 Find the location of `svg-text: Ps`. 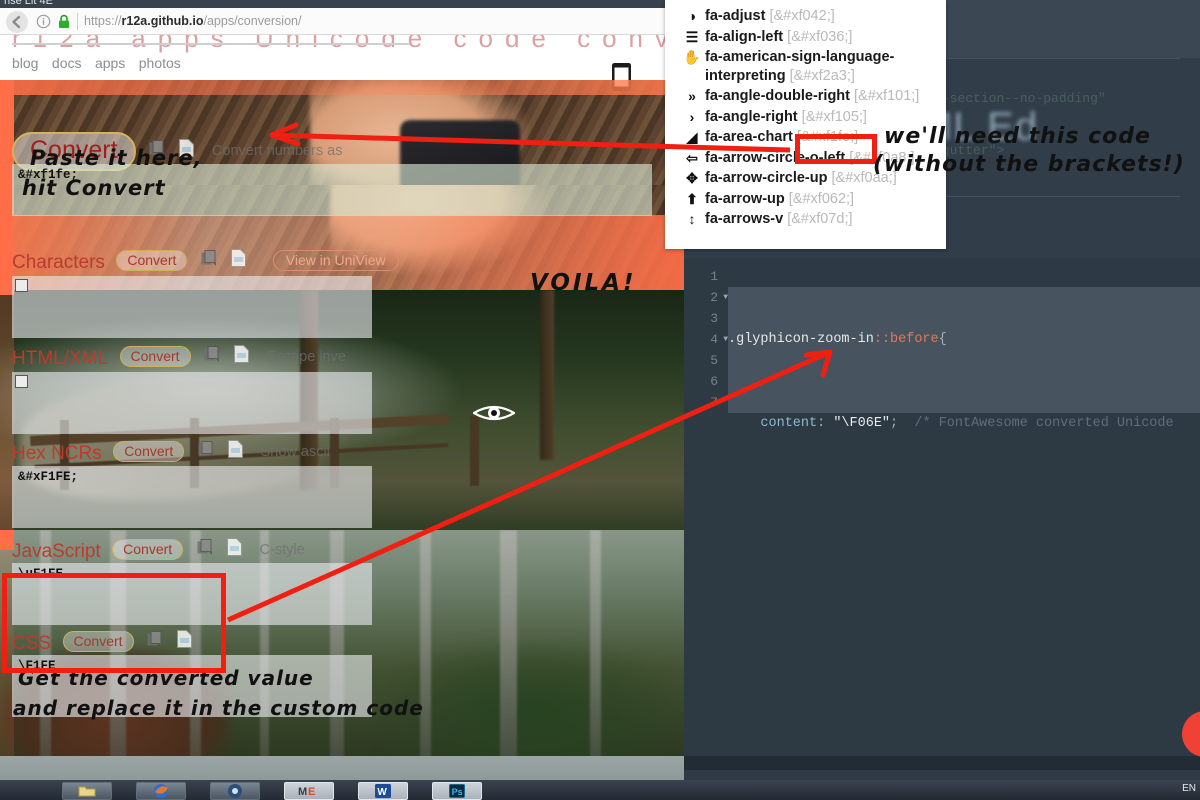

svg-text: Ps is located at coordinates (457, 792).